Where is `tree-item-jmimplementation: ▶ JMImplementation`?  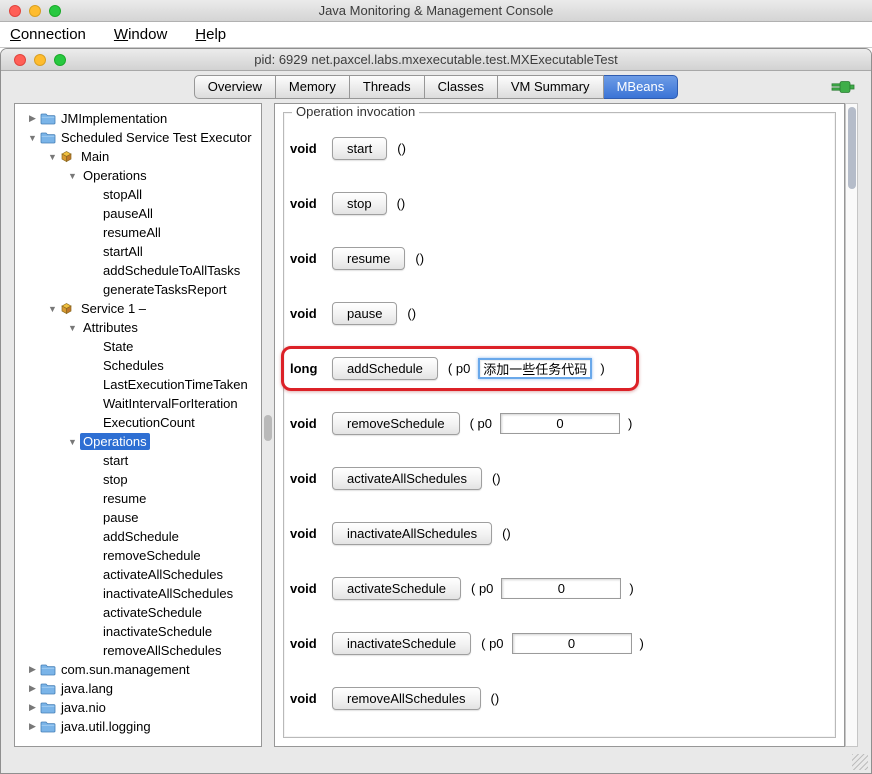 tree-item-jmimplementation: ▶ JMImplementation is located at coordinates (138, 118).